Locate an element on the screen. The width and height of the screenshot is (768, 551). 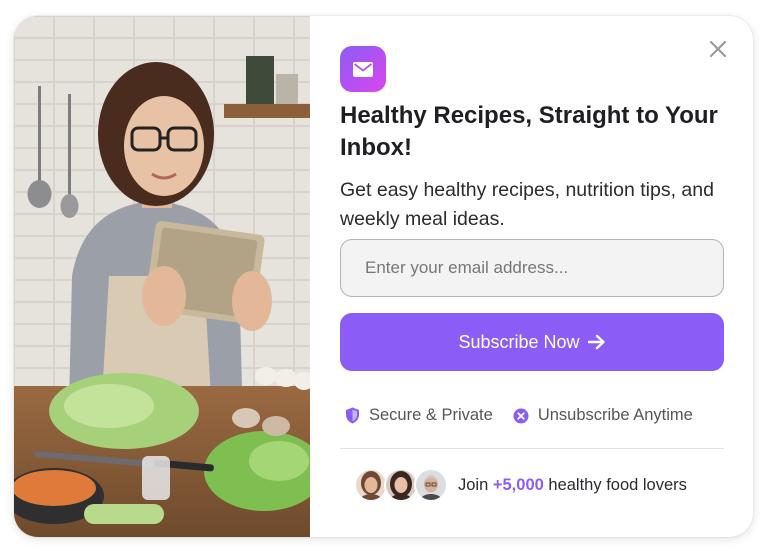
feature-unsubscribe: Unsubscribe Anytime is located at coordinates (603, 415).